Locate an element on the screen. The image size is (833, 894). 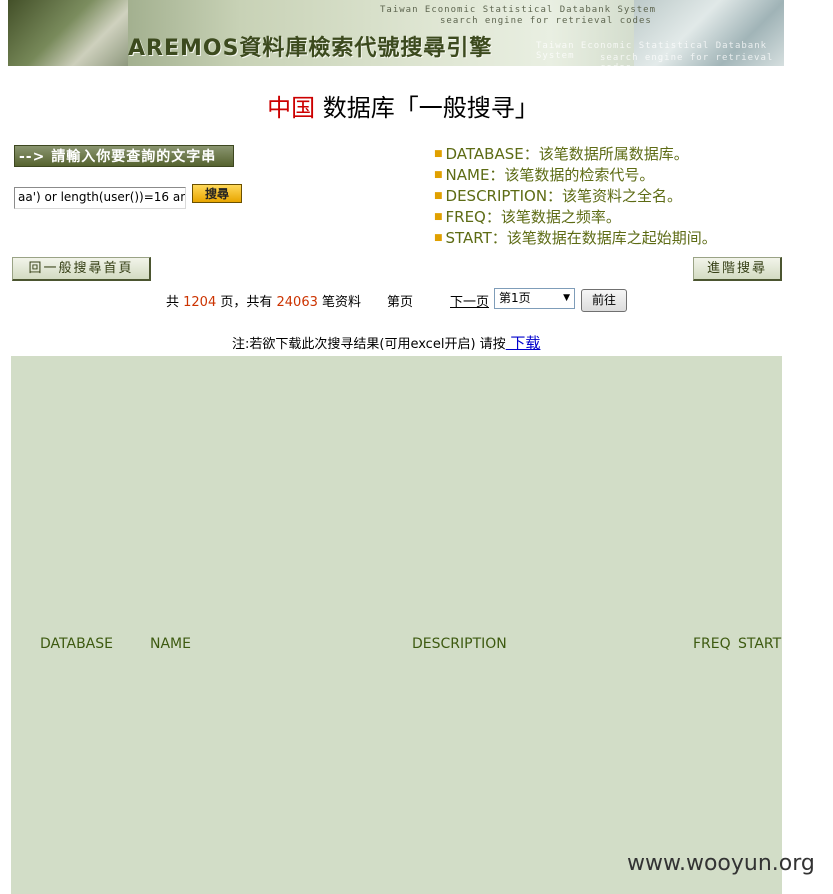
page-title: 中国 数据库「一般搜寻」 is located at coordinates (403, 105).